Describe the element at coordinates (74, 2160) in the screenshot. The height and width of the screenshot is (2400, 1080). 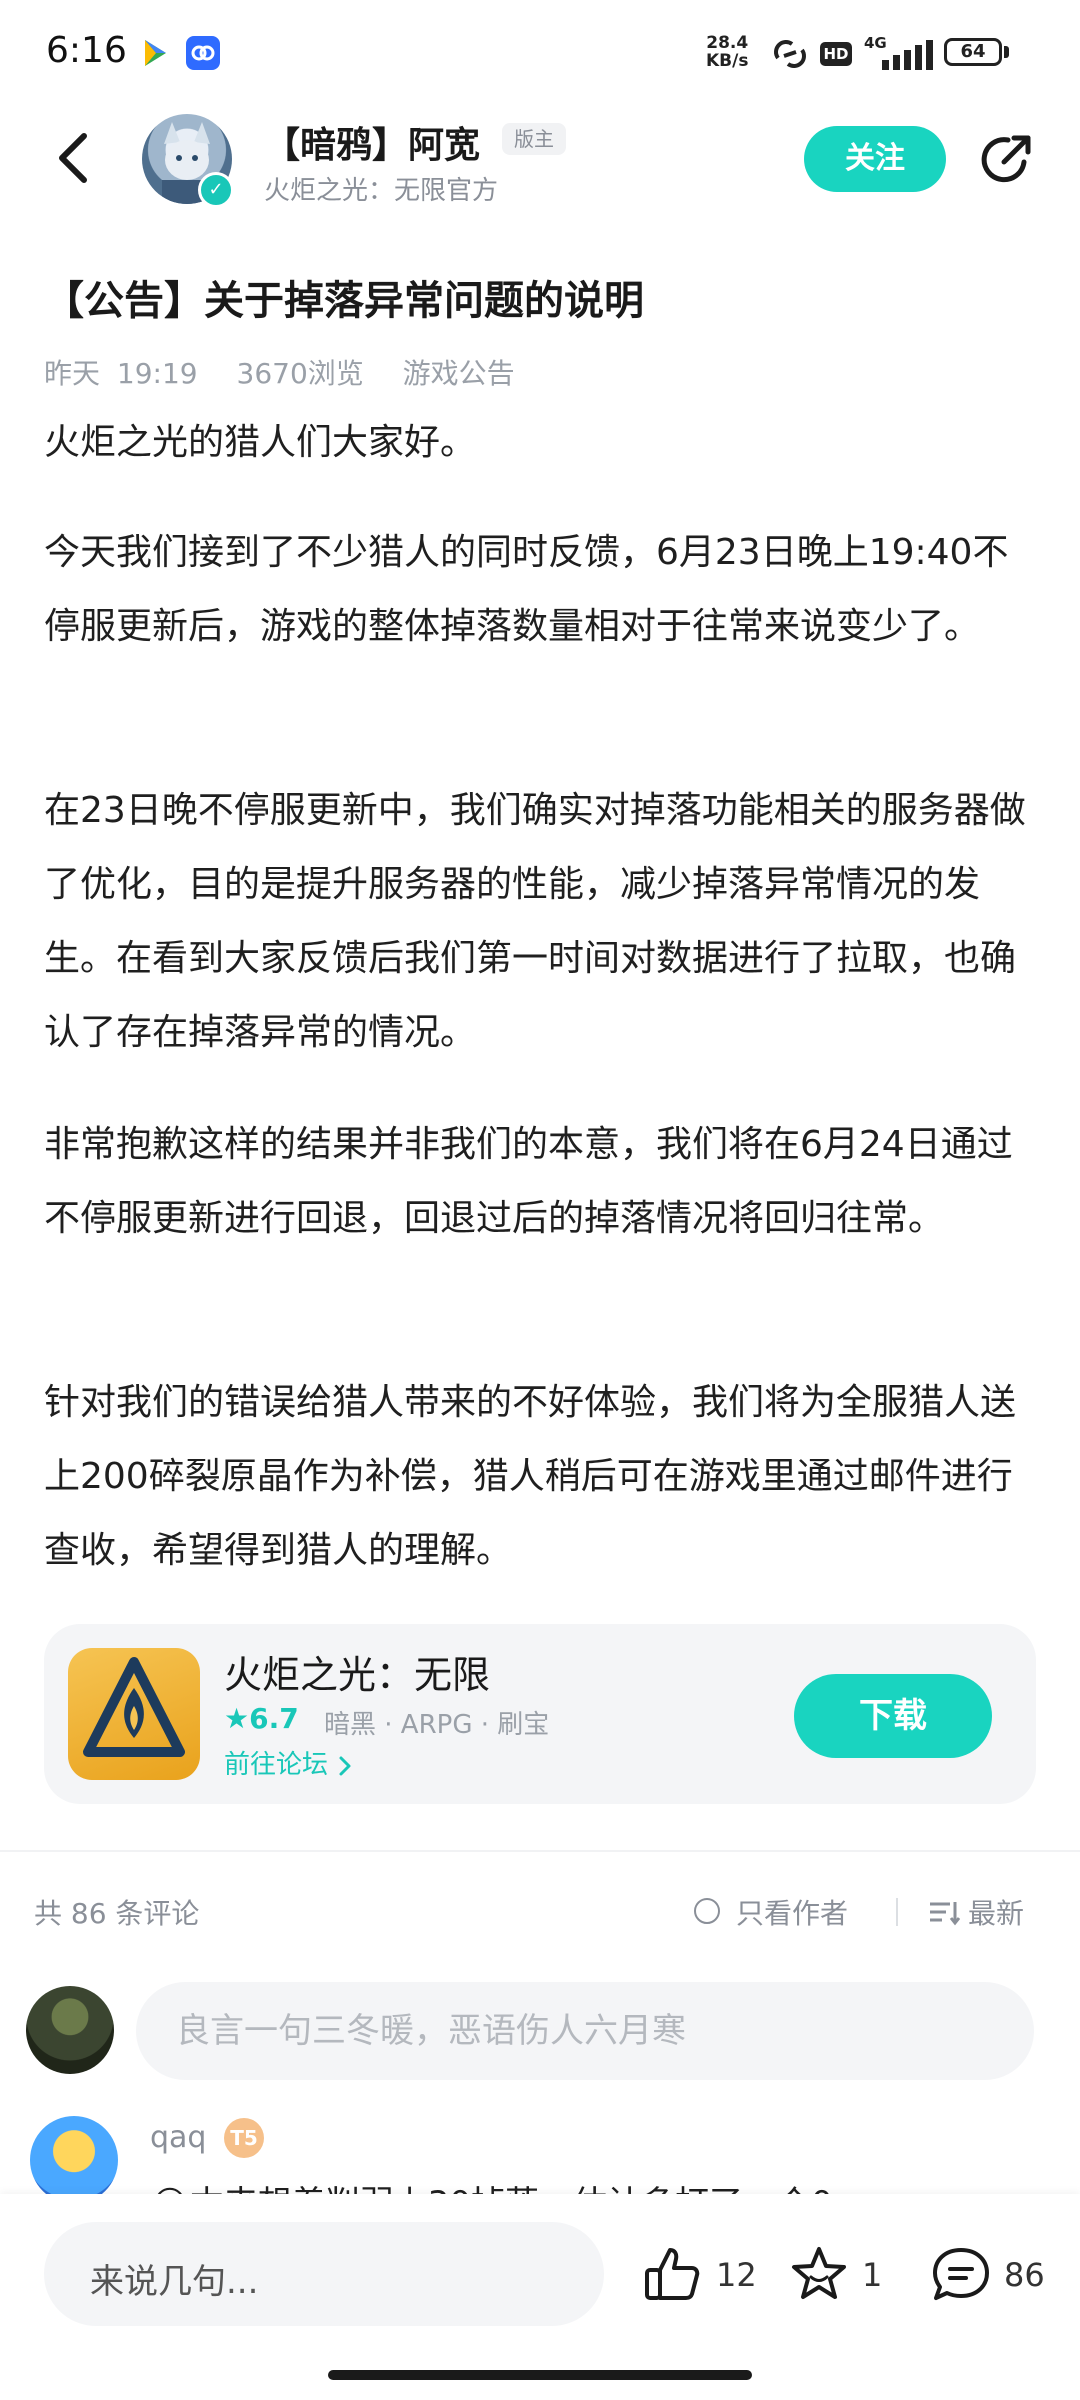
I see `commenter-avatar` at that location.